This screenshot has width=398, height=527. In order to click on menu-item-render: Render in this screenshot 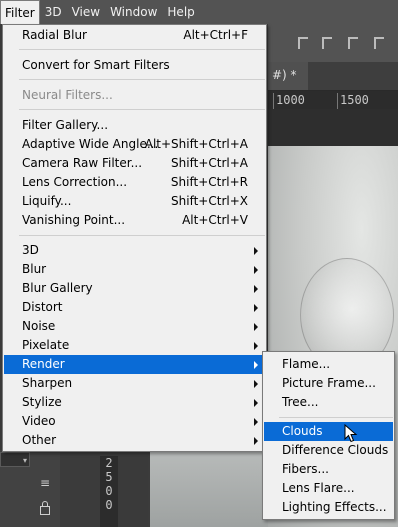, I will do `click(134, 364)`.